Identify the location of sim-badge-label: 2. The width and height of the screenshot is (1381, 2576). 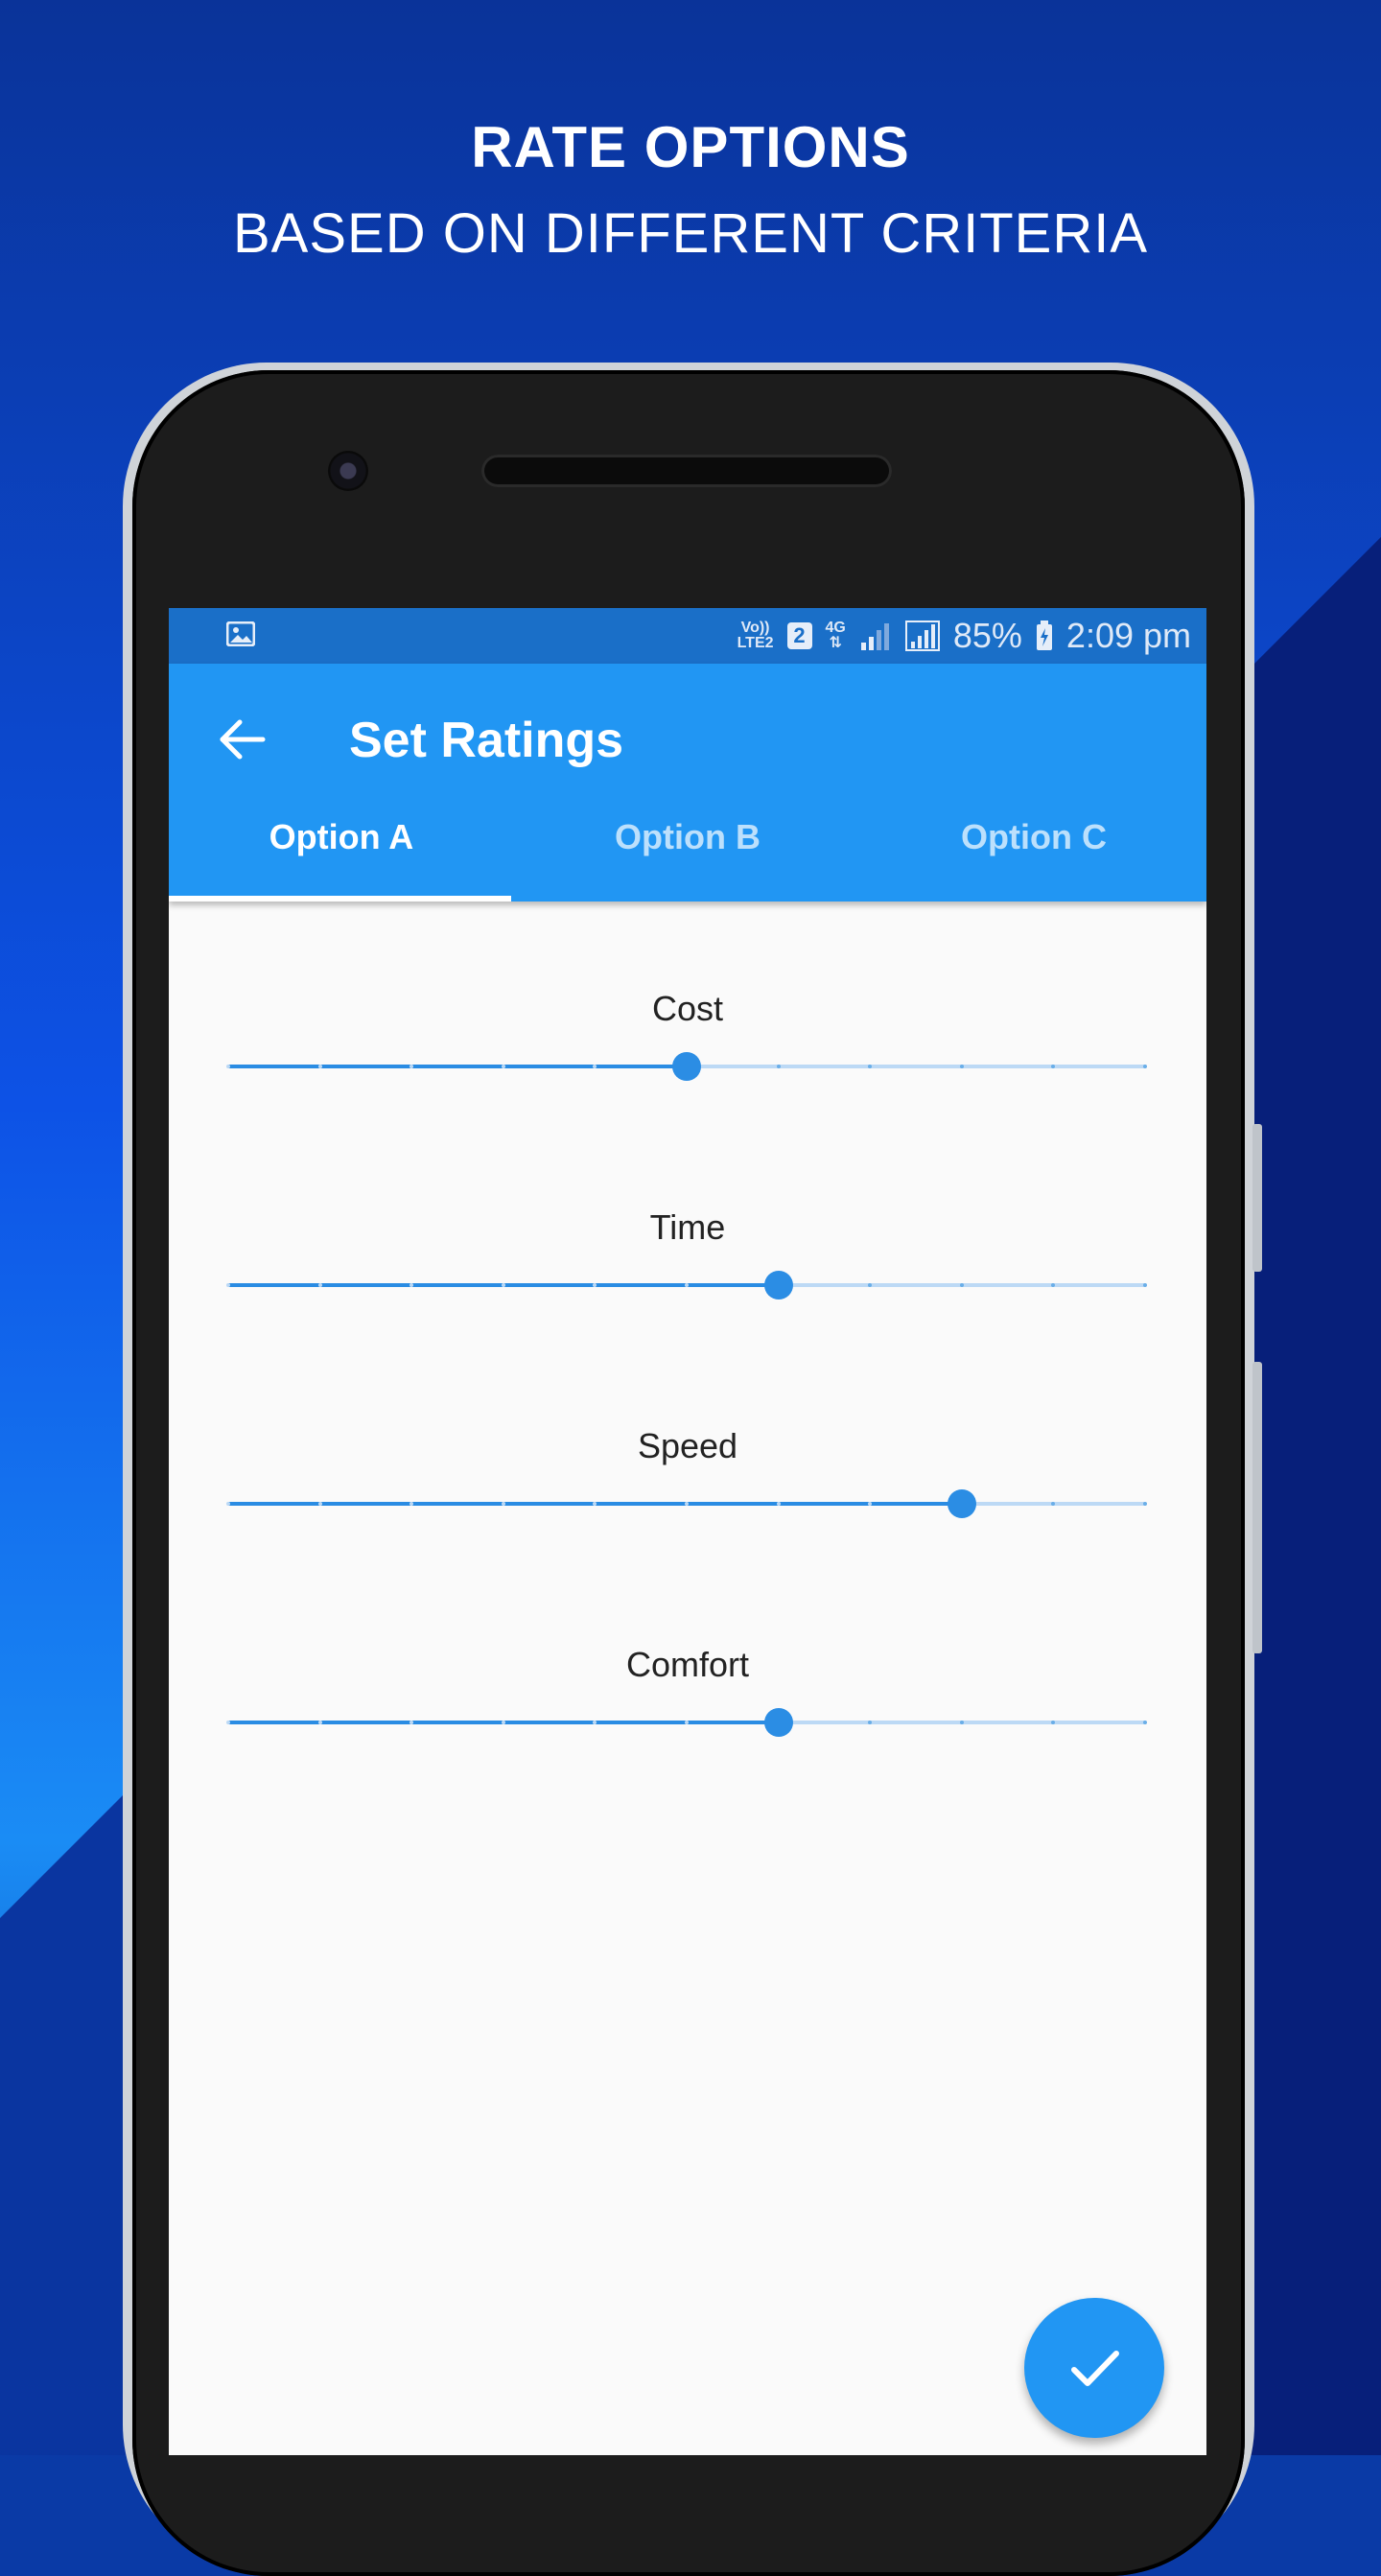
(800, 635).